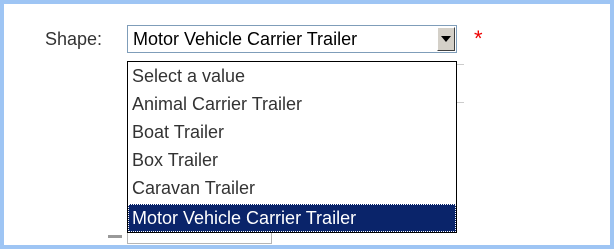 This screenshot has height=249, width=614. I want to click on shape-select-value: Motor Vehicle Carrier Trailer, so click(245, 39).